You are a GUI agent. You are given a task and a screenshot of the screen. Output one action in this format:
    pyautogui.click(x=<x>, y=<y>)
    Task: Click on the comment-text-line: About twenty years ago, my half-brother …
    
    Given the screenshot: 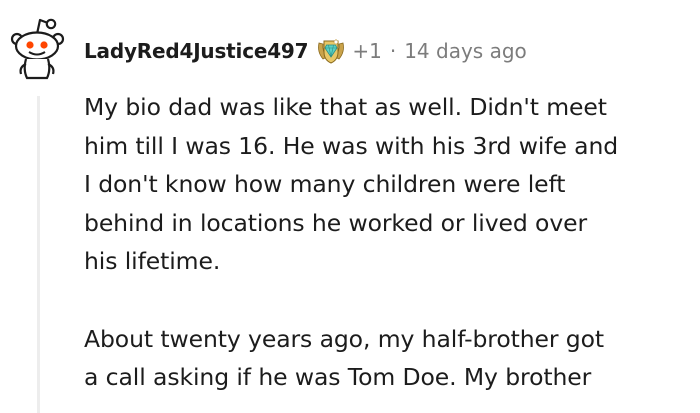 What is the action you would take?
    pyautogui.click(x=344, y=338)
    